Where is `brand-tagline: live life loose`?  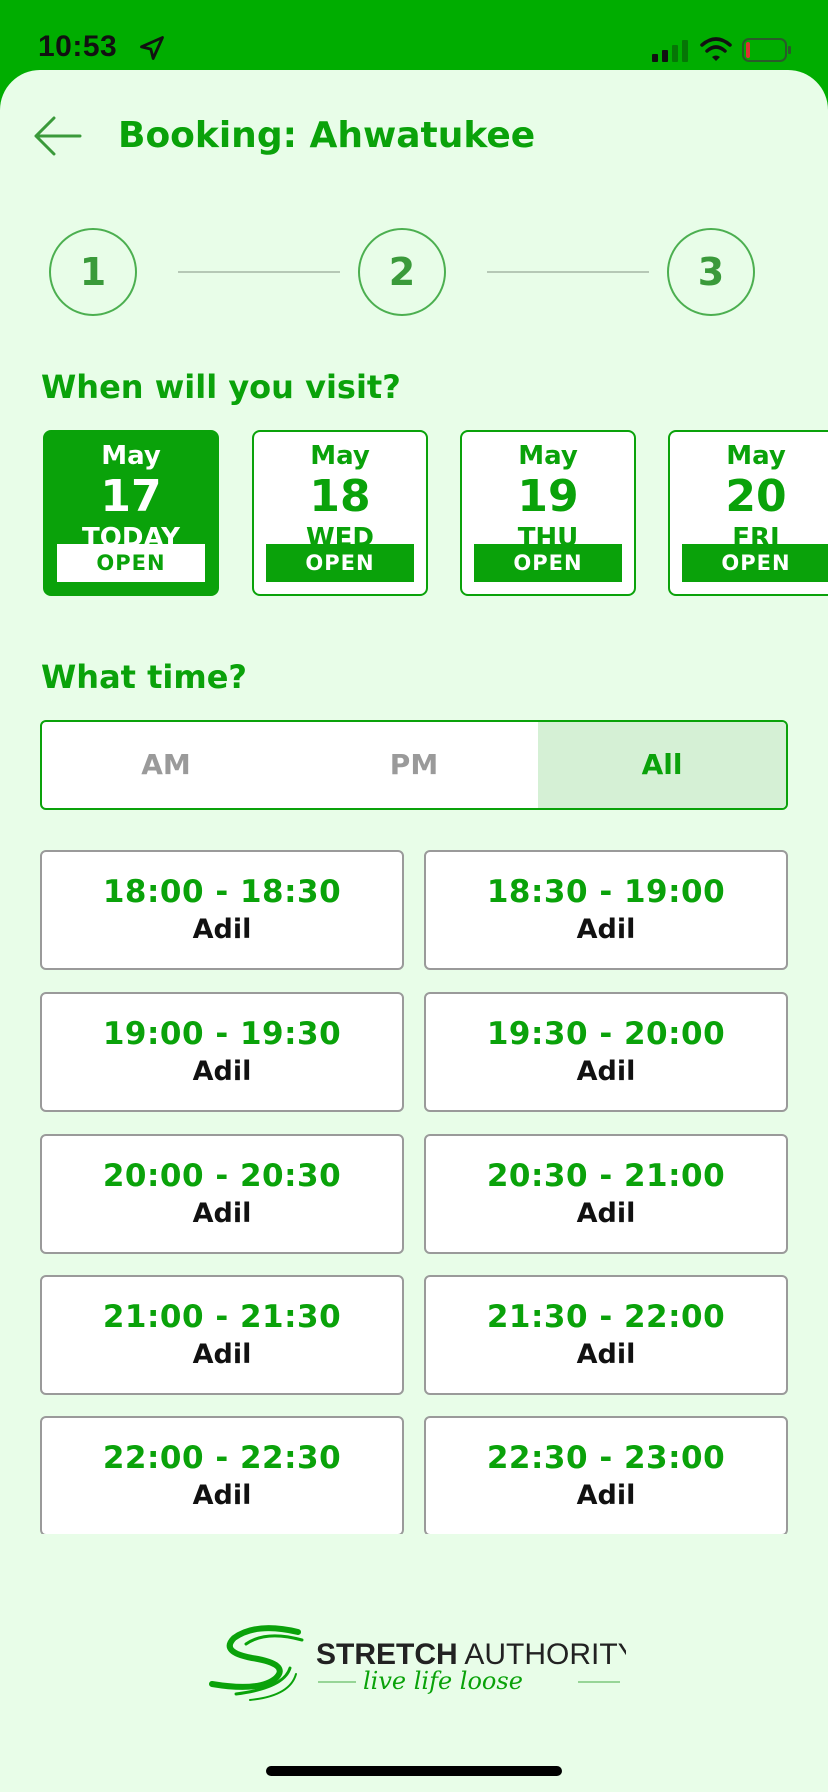 brand-tagline: live life loose is located at coordinates (443, 1681).